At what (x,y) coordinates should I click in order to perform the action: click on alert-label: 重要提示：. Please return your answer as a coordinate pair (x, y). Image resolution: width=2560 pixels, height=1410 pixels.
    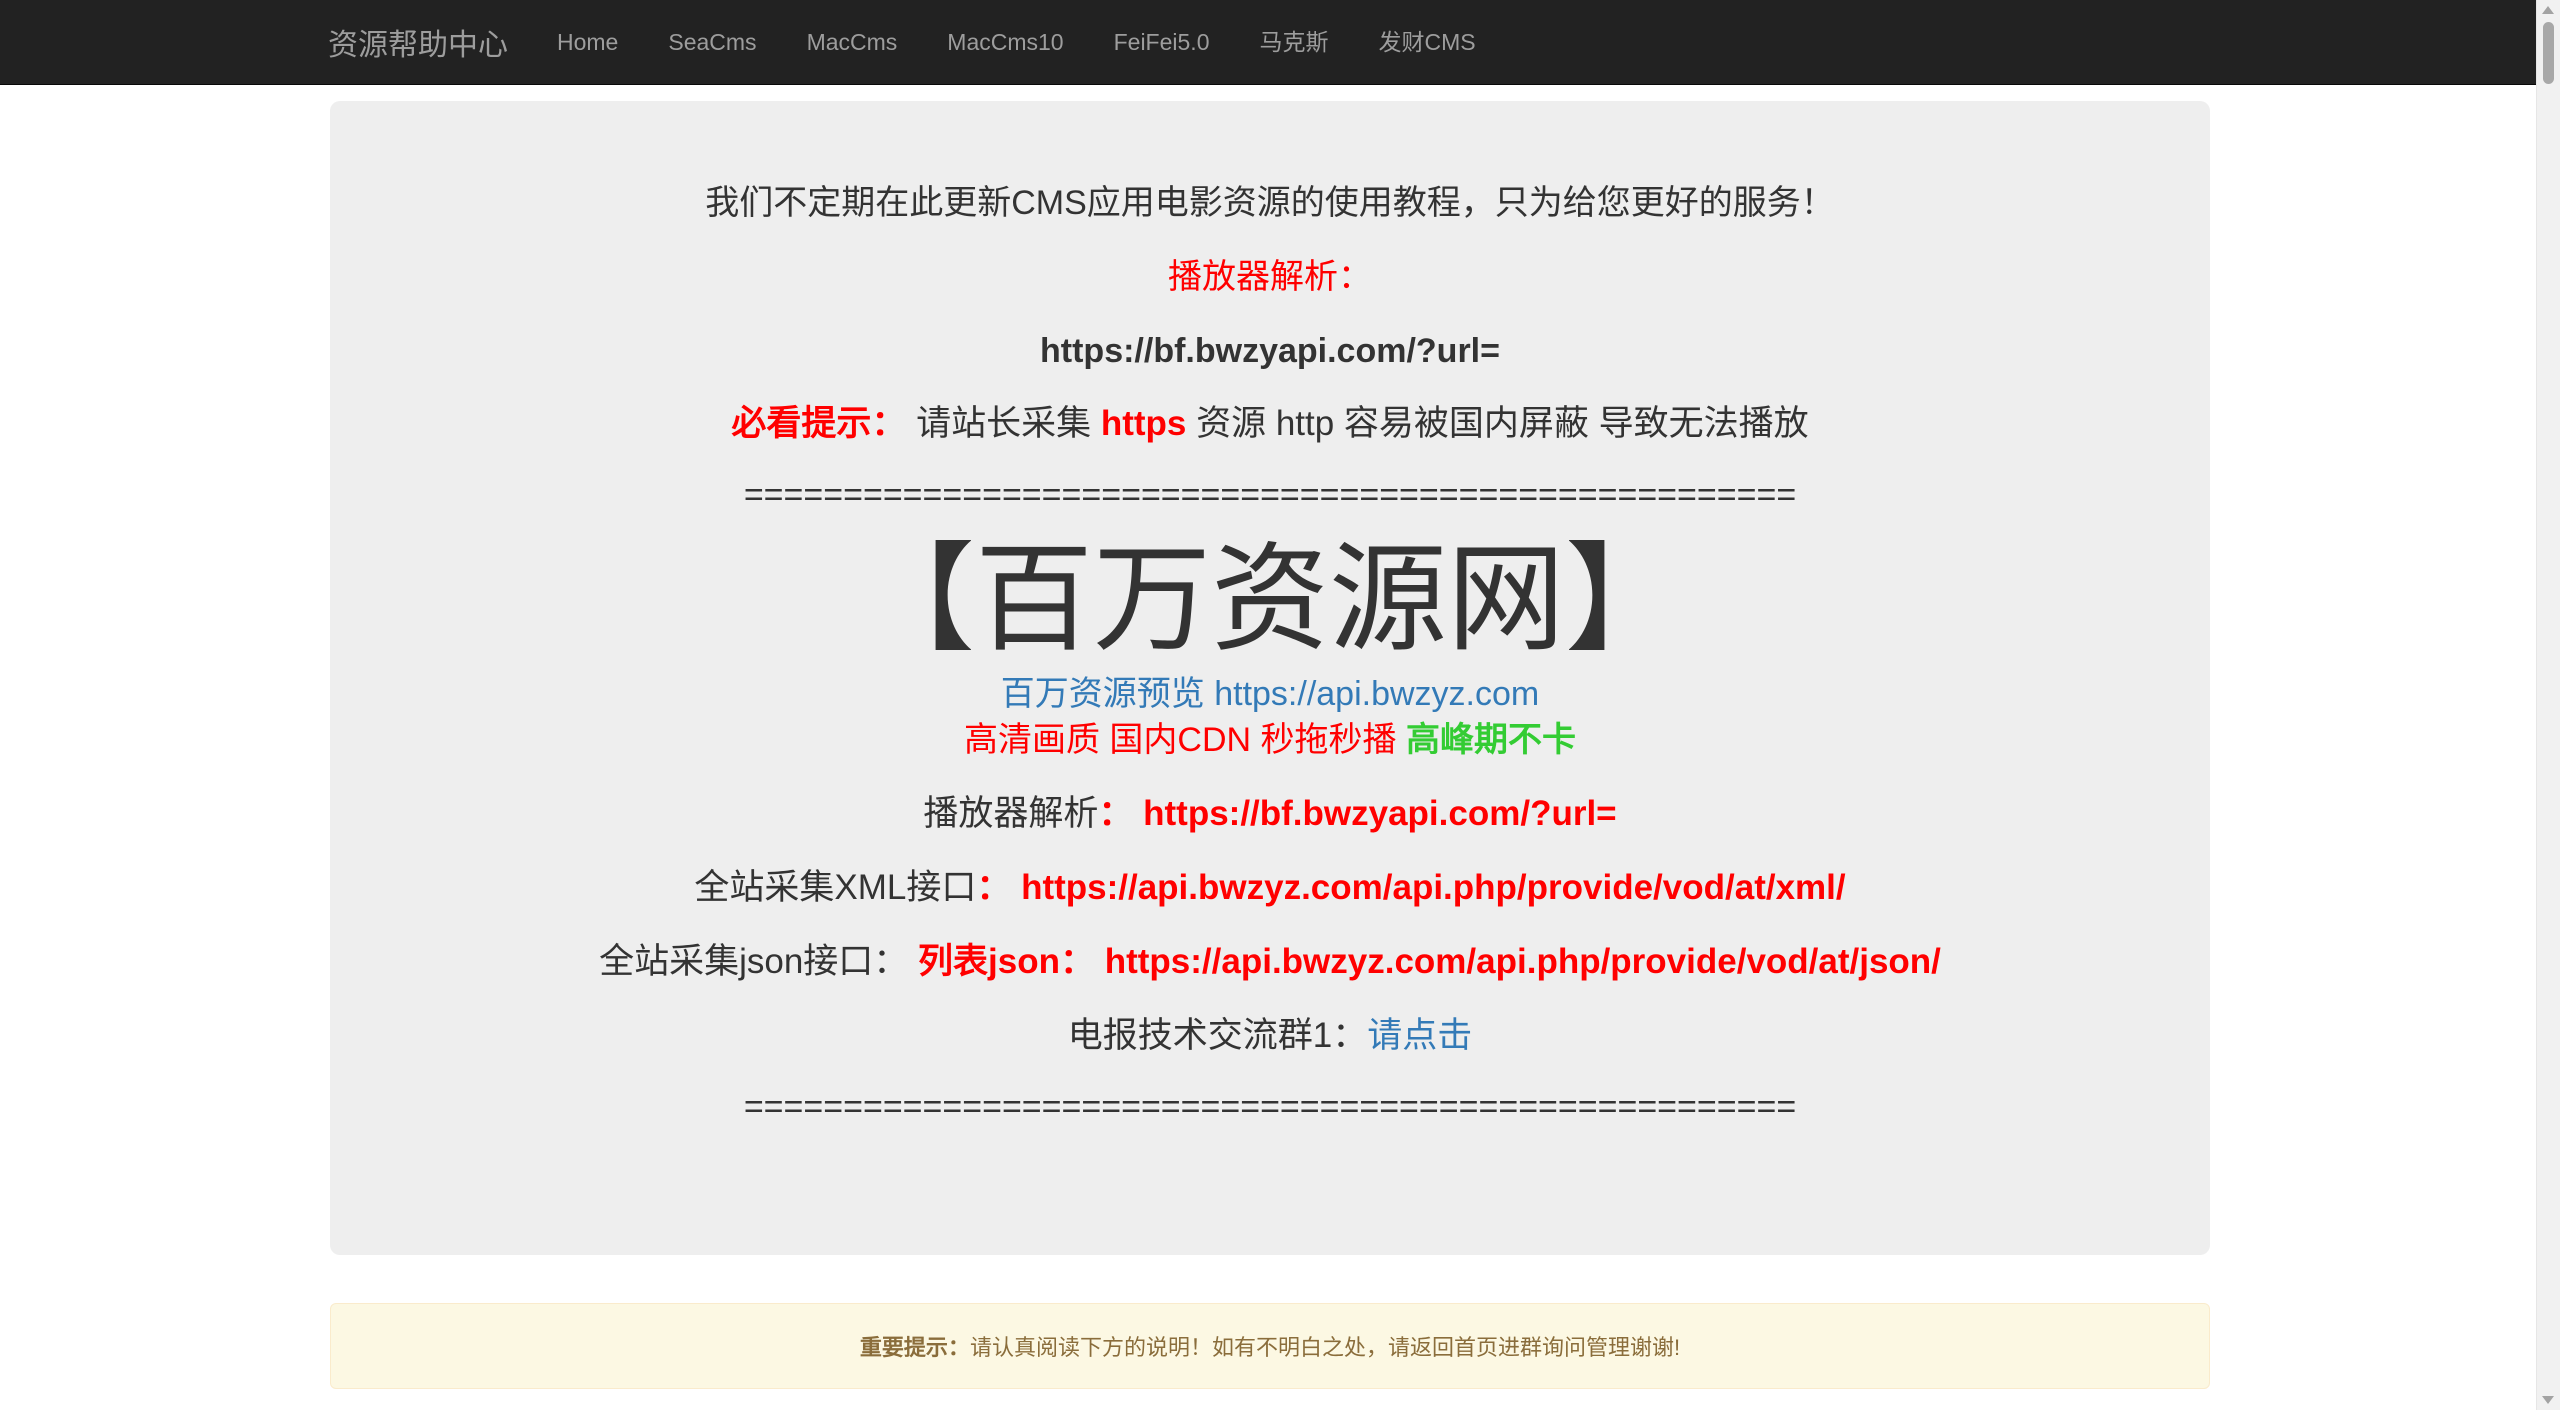
    Looking at the image, I should click on (914, 1347).